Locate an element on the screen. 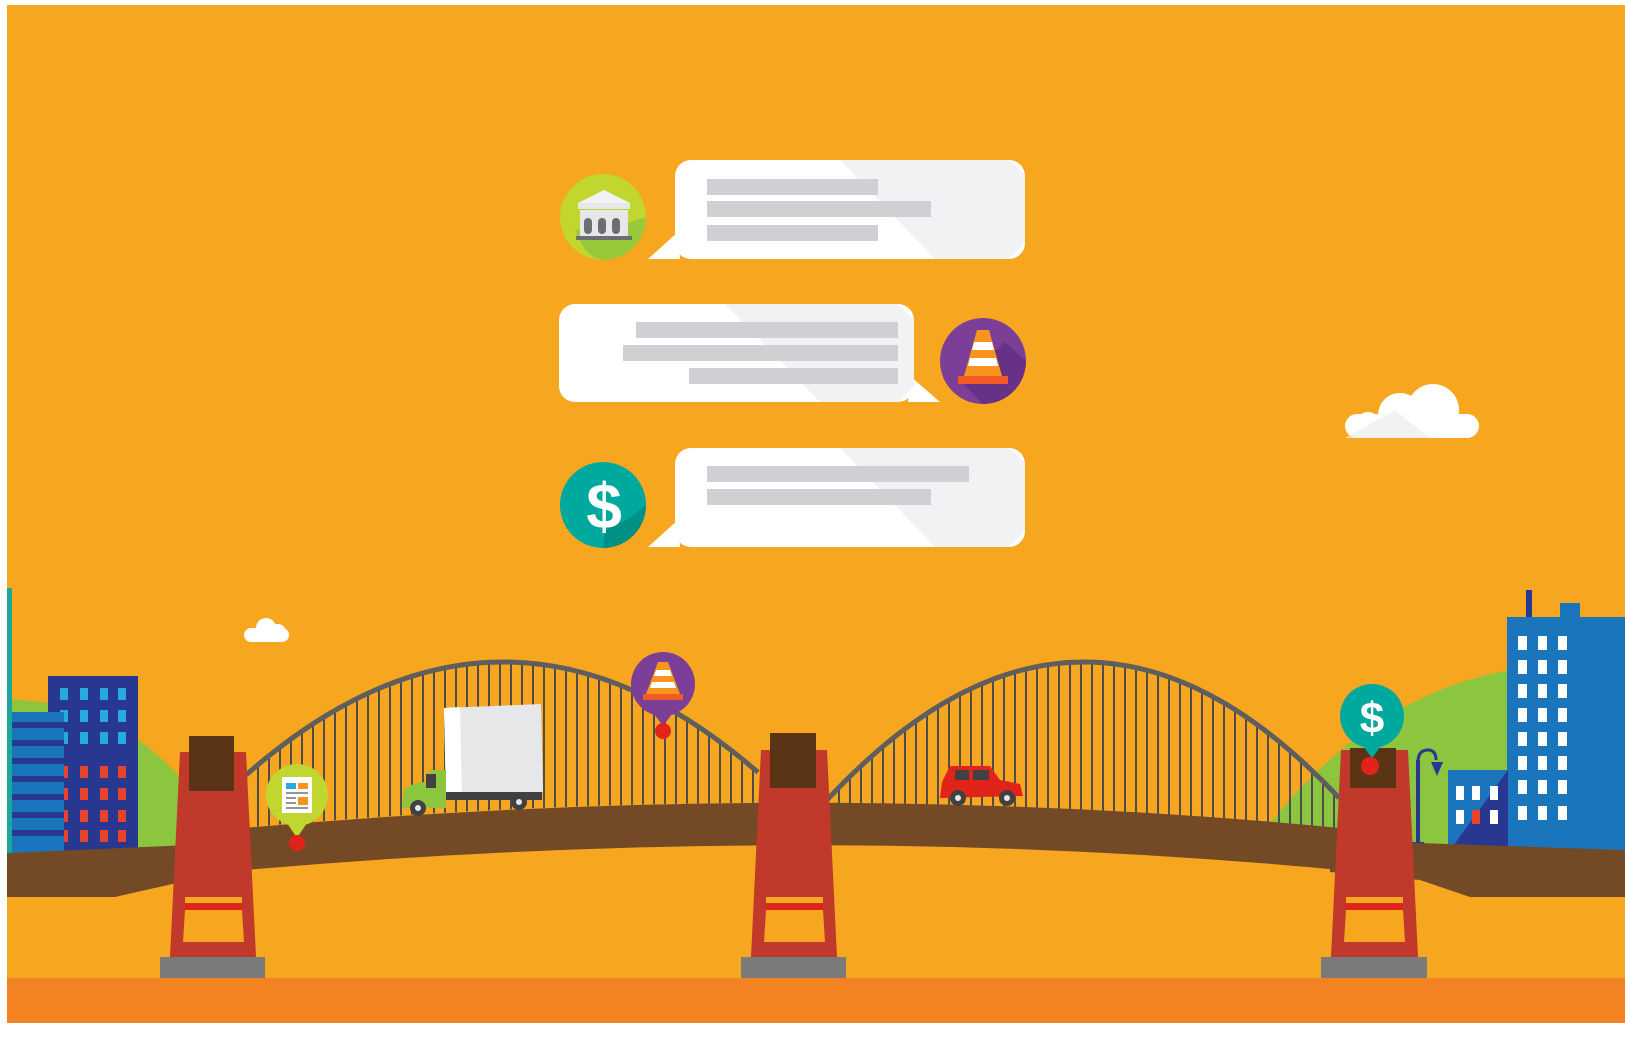 The width and height of the screenshot is (1625, 1058). ground-strip is located at coordinates (816, 1000).